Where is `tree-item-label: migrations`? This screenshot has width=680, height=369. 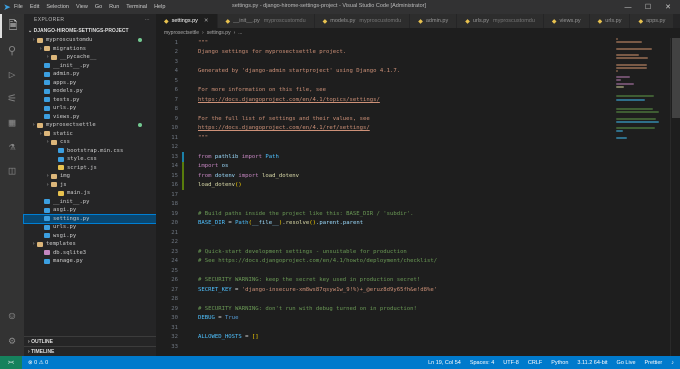 tree-item-label: migrations is located at coordinates (70, 48).